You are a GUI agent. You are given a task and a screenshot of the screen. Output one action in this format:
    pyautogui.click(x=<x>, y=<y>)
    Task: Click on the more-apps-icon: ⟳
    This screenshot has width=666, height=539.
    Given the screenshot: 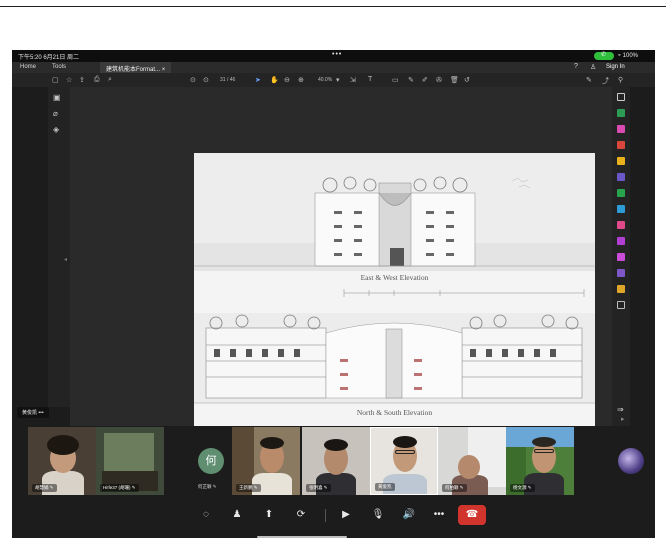 What is the action you would take?
    pyautogui.click(x=301, y=515)
    